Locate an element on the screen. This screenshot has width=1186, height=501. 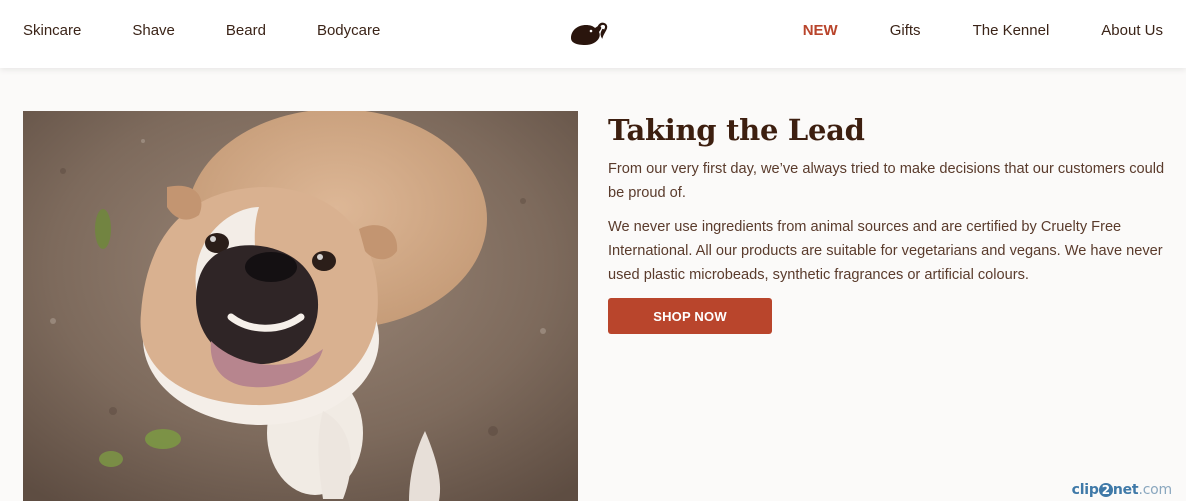
watermark-logo: clip 2 net.com is located at coordinates (1122, 490).